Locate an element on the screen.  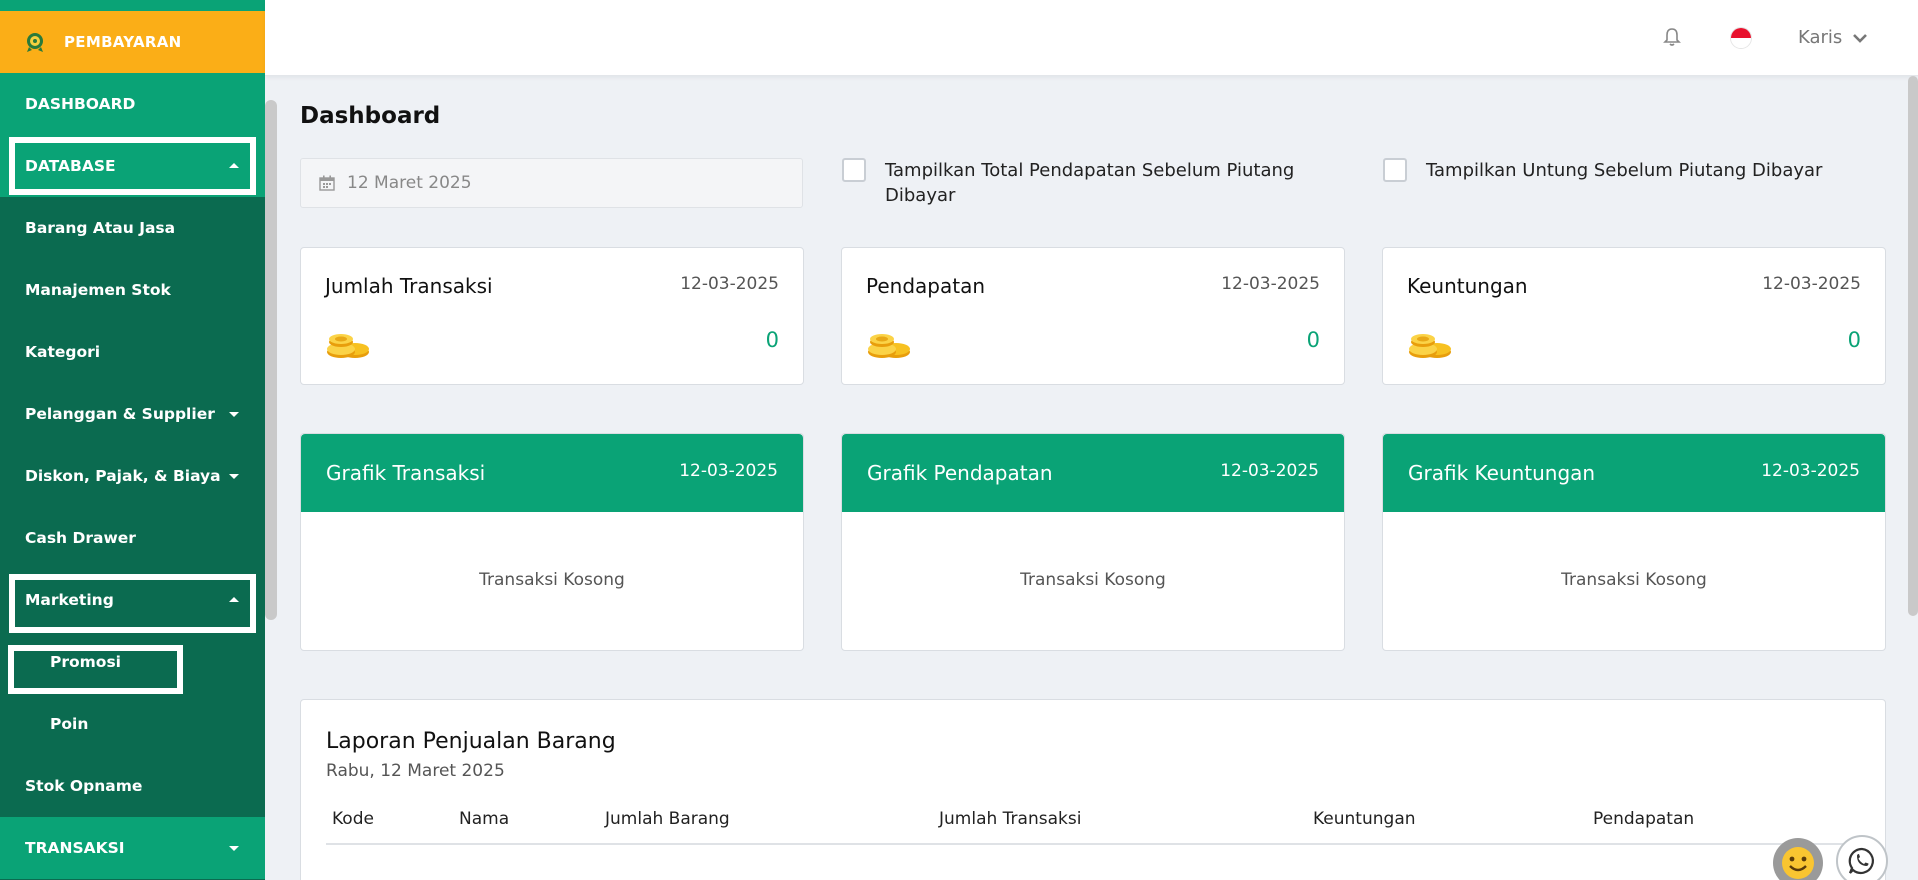
stat-title: Jumlah Transaksi is located at coordinates (409, 286).